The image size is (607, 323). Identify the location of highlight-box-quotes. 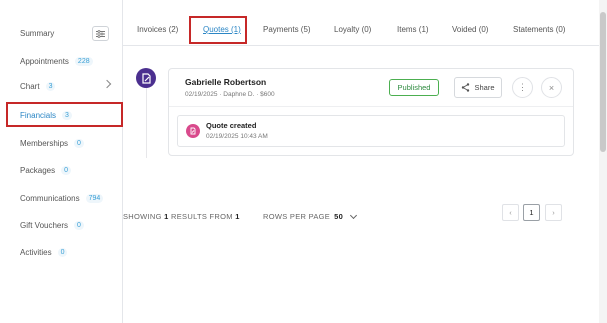
(218, 30).